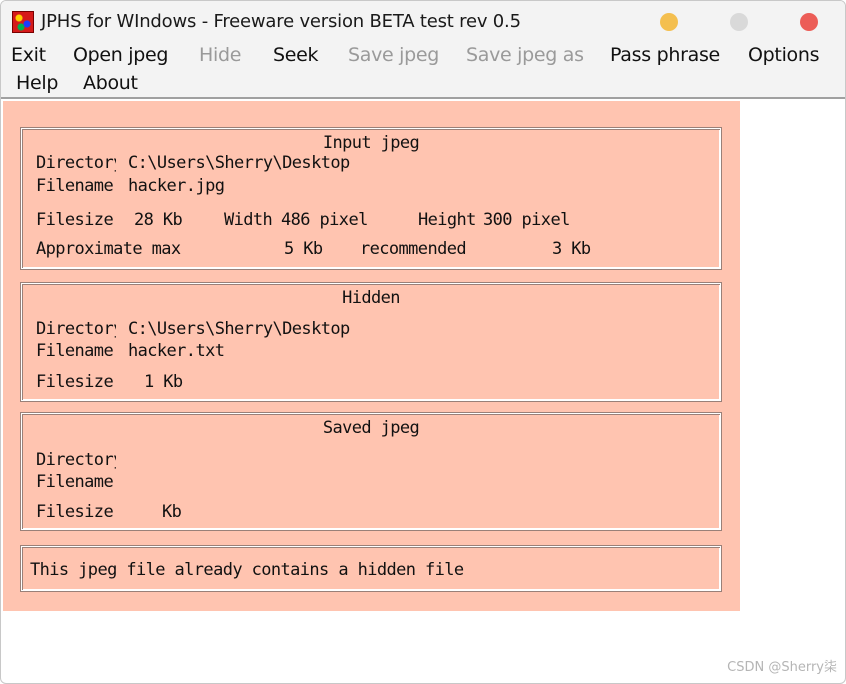 This screenshot has width=846, height=684. Describe the element at coordinates (28, 55) in the screenshot. I see `menu-exit: Exit` at that location.